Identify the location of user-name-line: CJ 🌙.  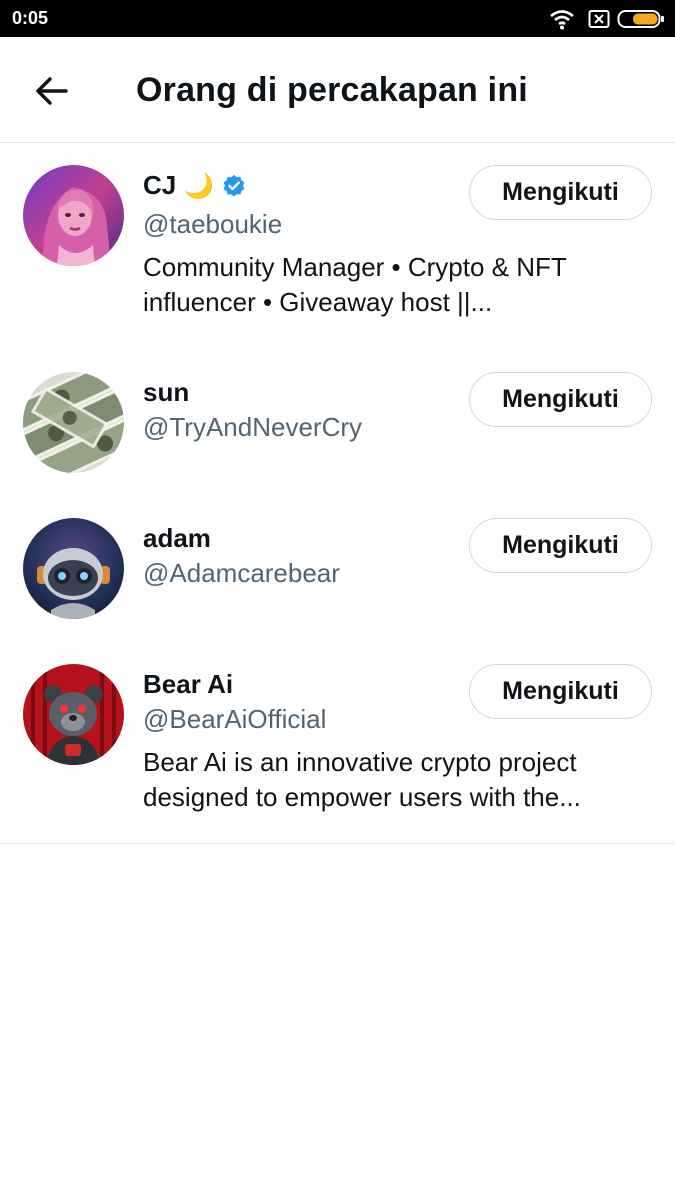
(194, 185).